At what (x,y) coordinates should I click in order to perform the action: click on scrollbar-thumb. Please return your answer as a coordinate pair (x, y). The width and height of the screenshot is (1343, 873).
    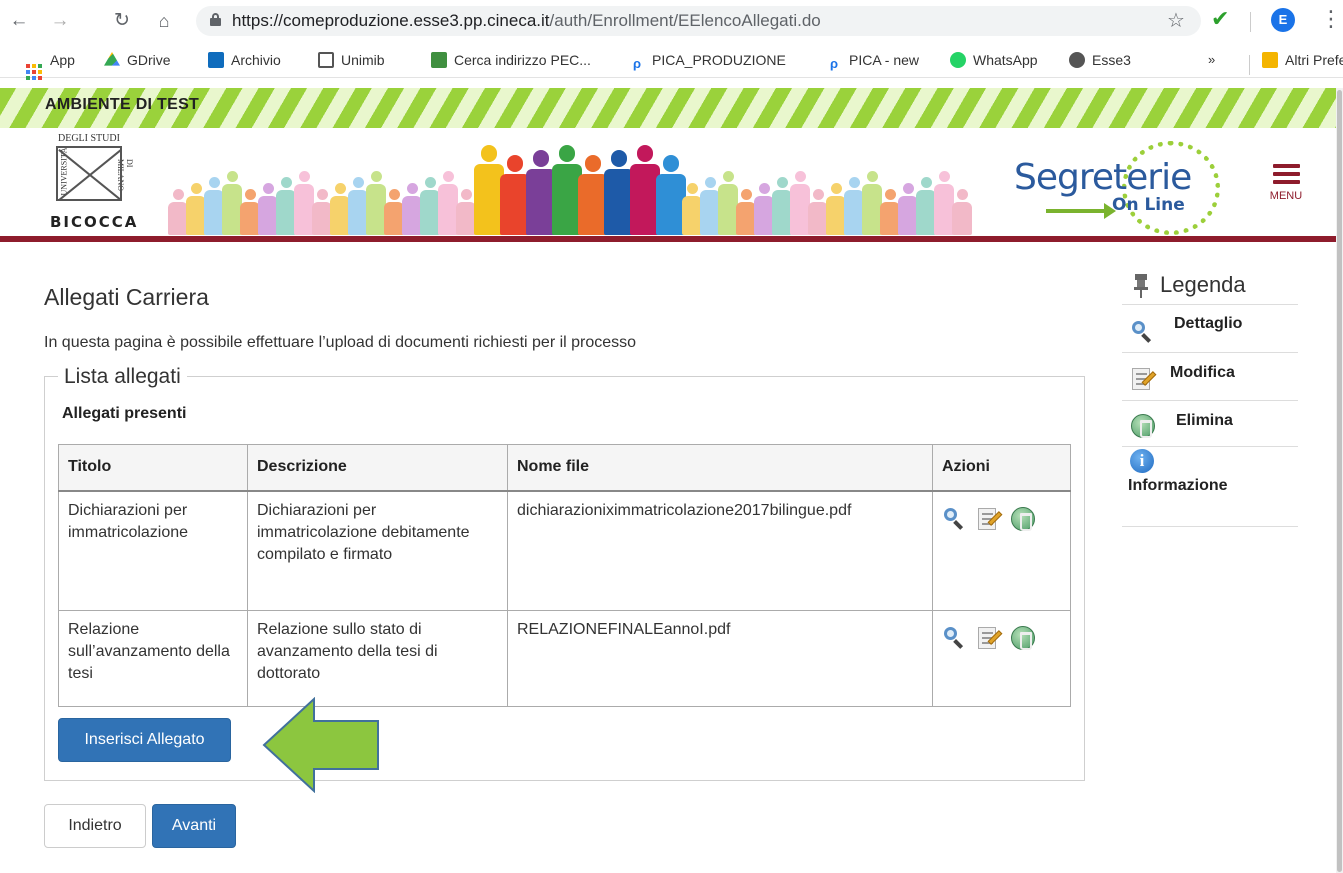
    Looking at the image, I should click on (1339, 481).